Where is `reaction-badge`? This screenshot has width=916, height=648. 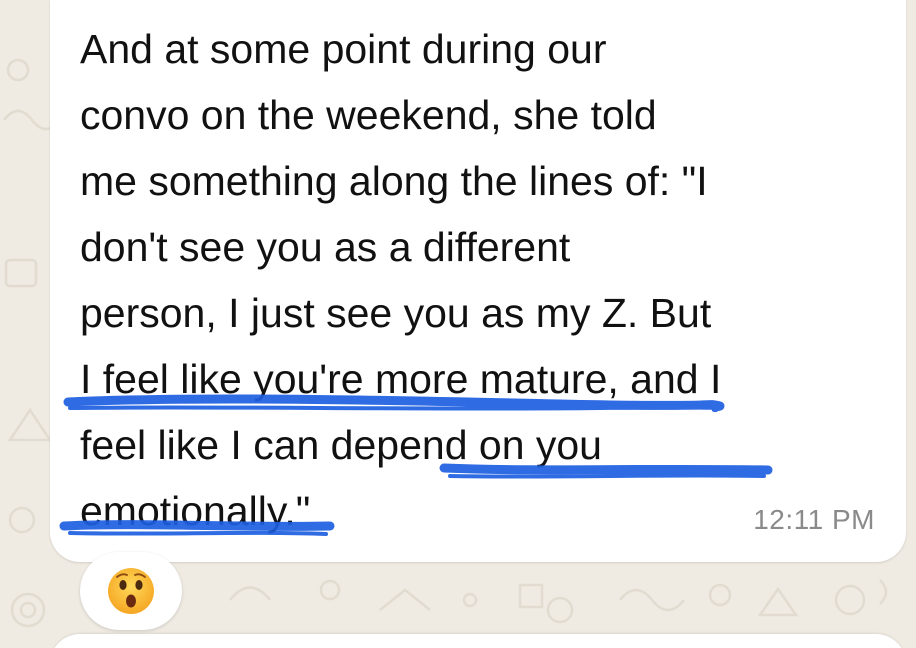 reaction-badge is located at coordinates (131, 591).